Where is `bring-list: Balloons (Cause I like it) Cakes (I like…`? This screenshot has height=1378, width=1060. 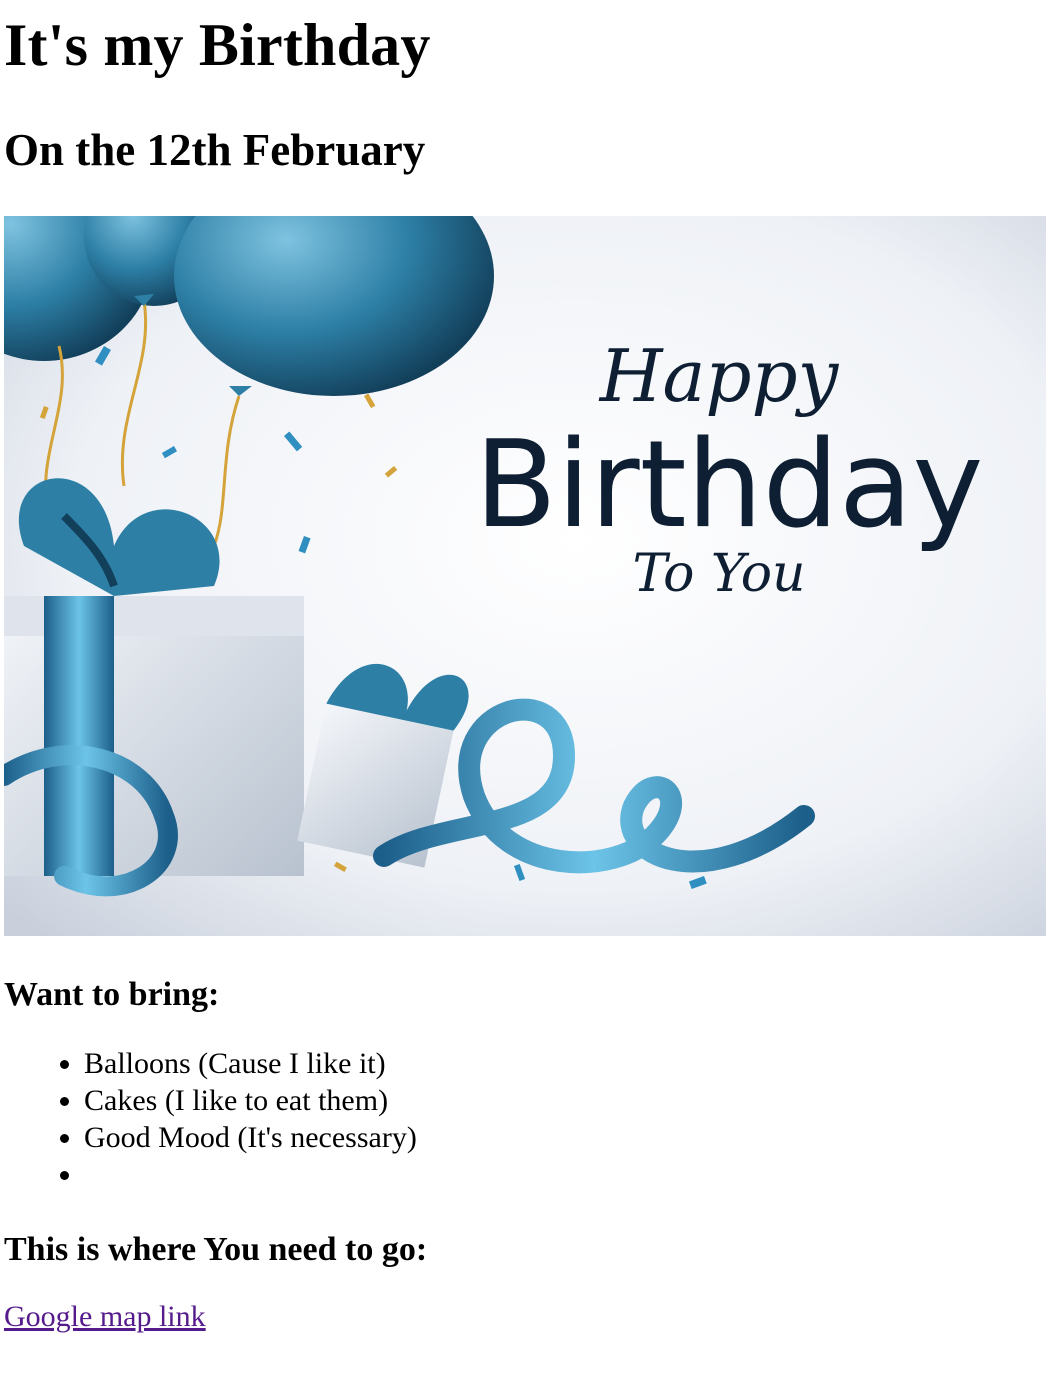 bring-list: Balloons (Cause I like it) Cakes (I like… is located at coordinates (530, 1119).